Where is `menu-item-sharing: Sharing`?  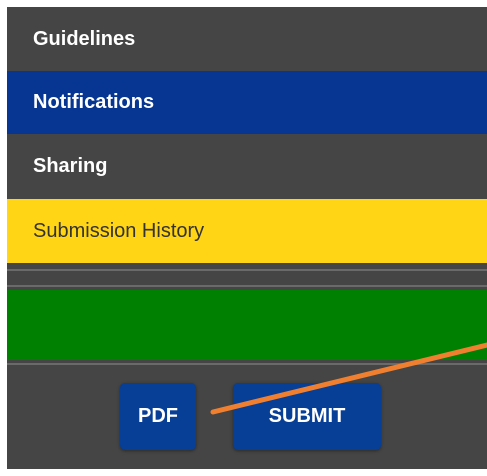 menu-item-sharing: Sharing is located at coordinates (247, 166).